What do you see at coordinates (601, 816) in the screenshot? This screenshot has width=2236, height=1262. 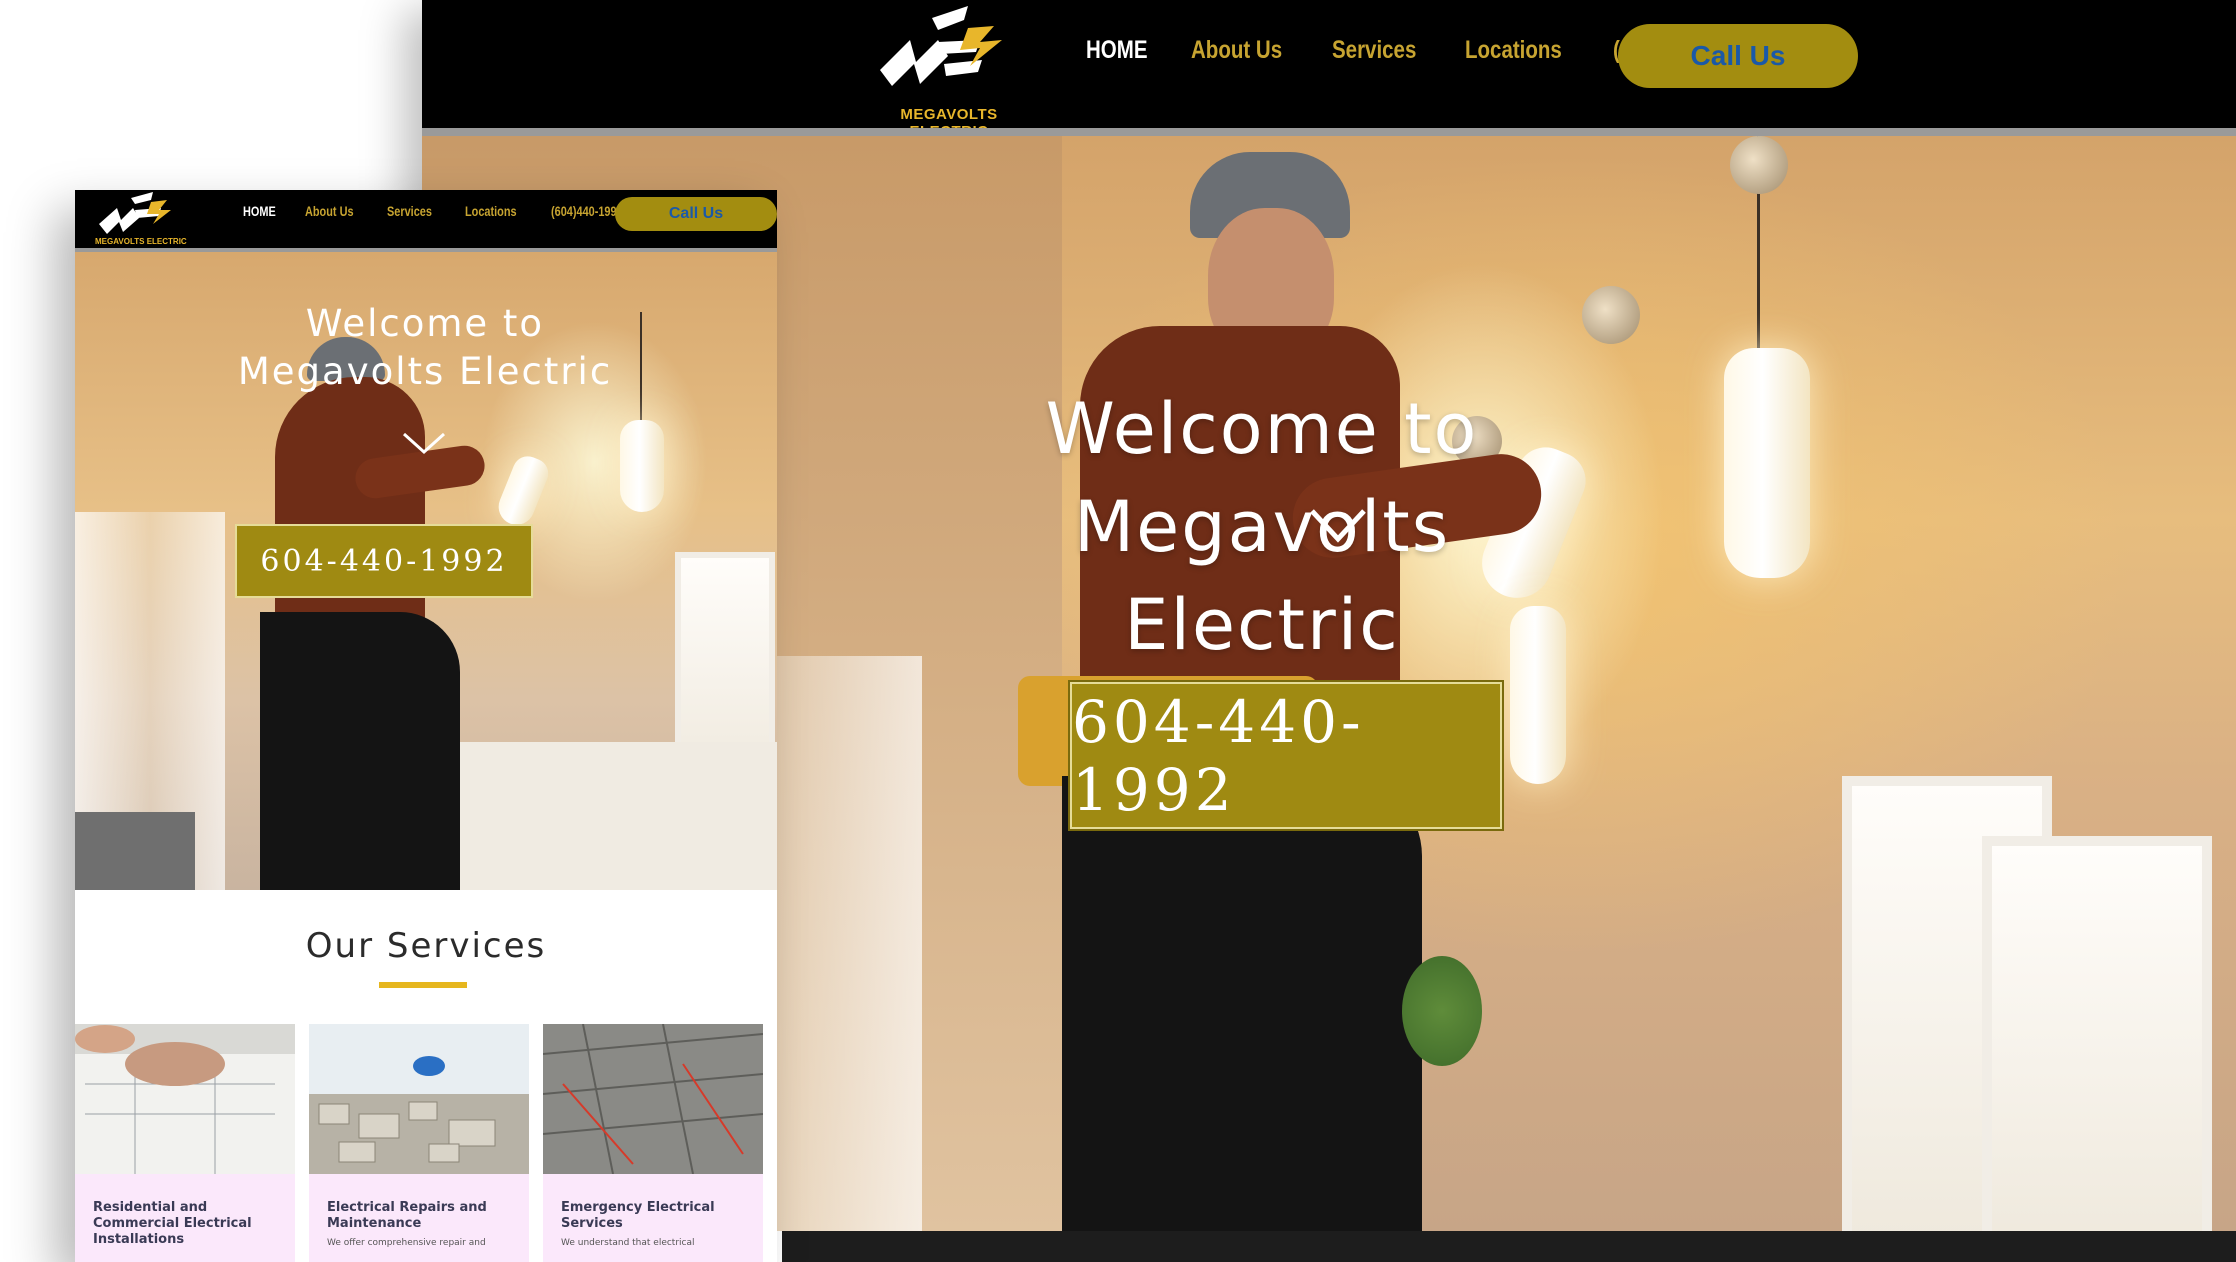 I see `brick-counter` at bounding box center [601, 816].